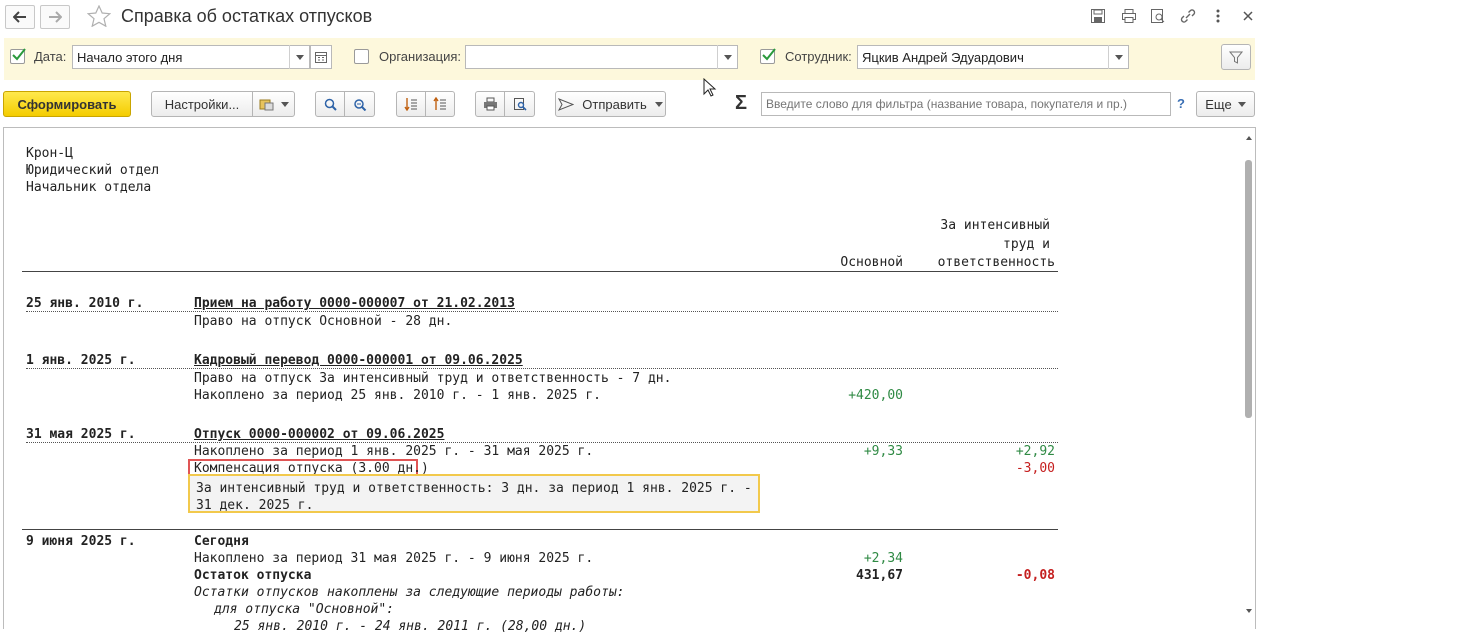 Image resolution: width=1480 pixels, height=634 pixels. I want to click on more-button: Еще, so click(1225, 104).